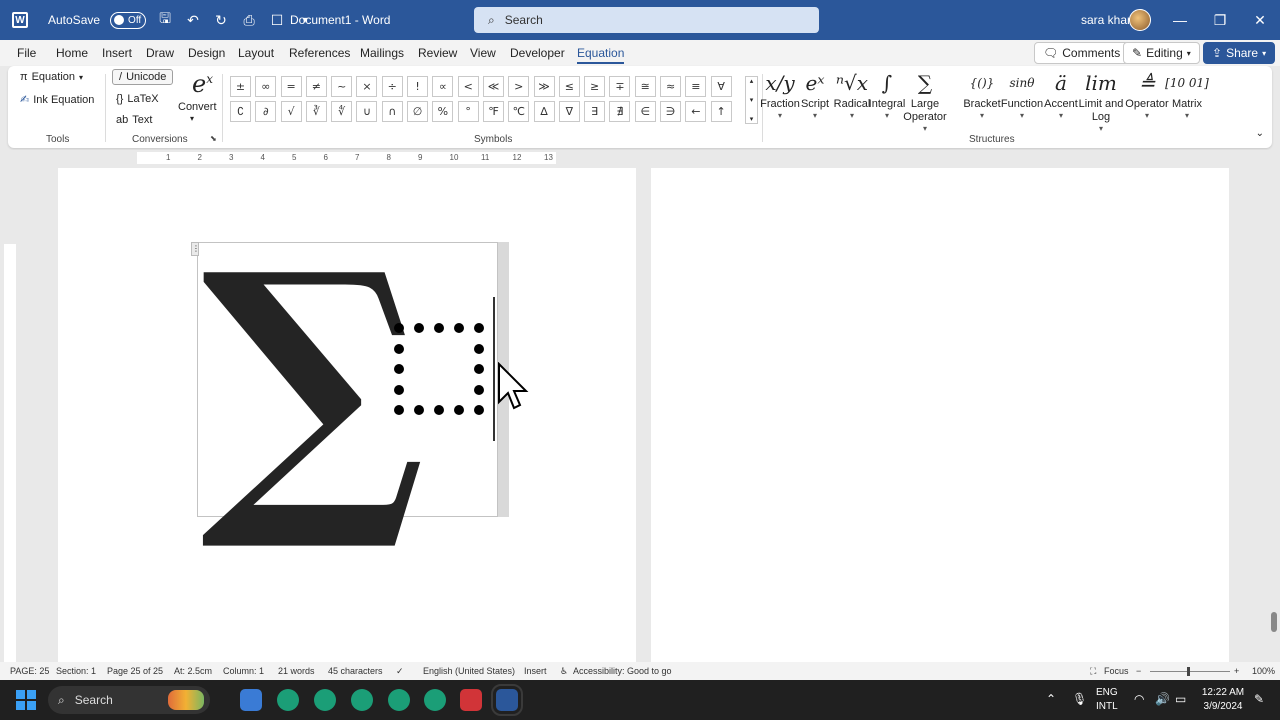 This screenshot has width=1280, height=720. Describe the element at coordinates (493, 111) in the screenshot. I see `symbol-button: ℉` at that location.